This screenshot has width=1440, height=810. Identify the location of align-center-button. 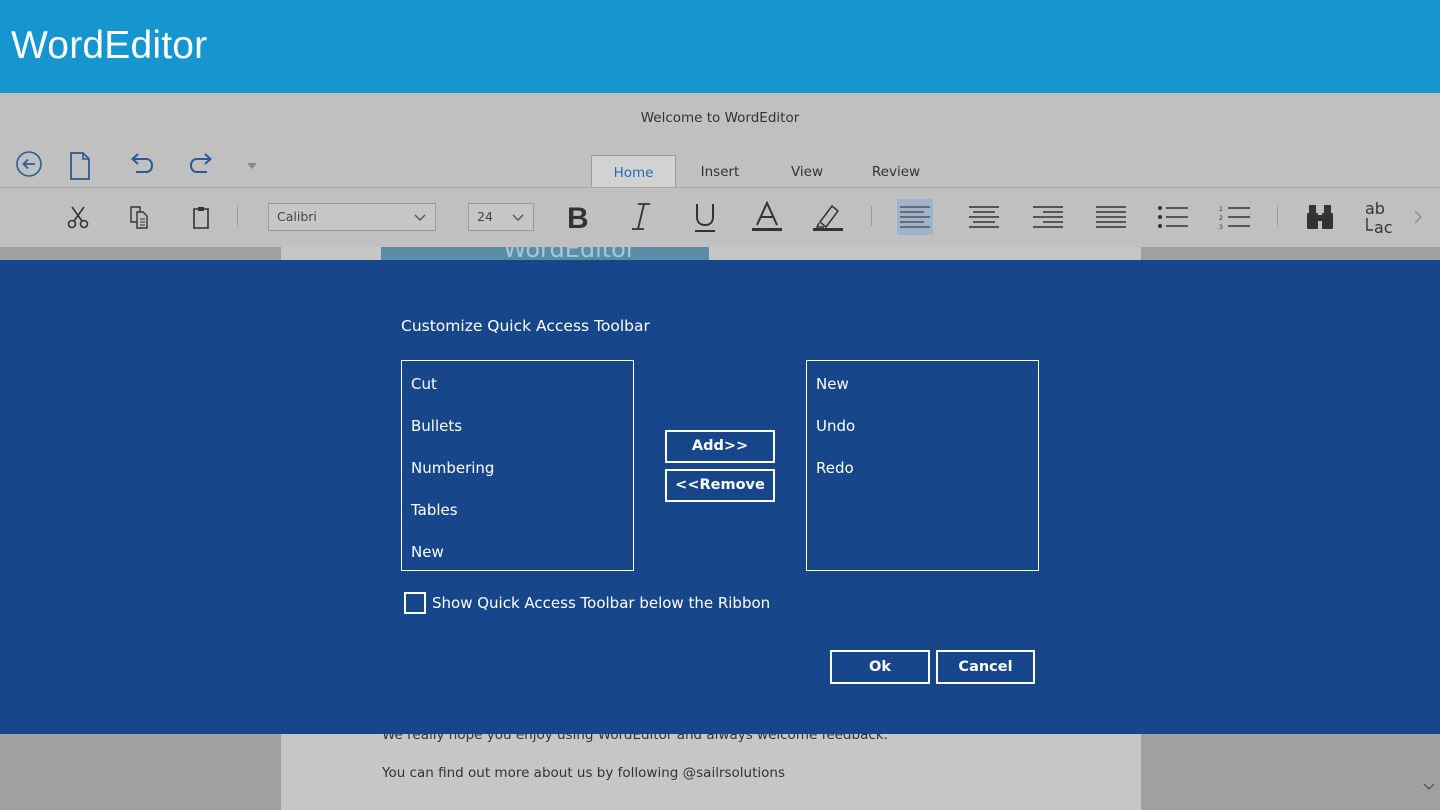
(984, 217).